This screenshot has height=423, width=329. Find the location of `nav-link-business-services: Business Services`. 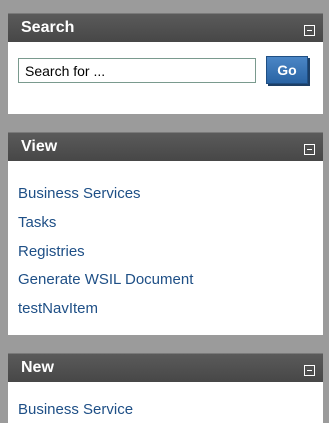

nav-link-business-services: Business Services is located at coordinates (79, 194).